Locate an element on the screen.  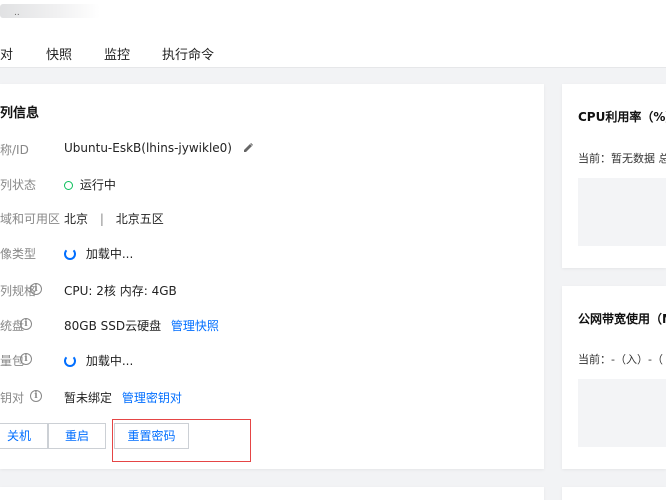
system-disk-text: 80GB SSD云硬盘 is located at coordinates (113, 326).